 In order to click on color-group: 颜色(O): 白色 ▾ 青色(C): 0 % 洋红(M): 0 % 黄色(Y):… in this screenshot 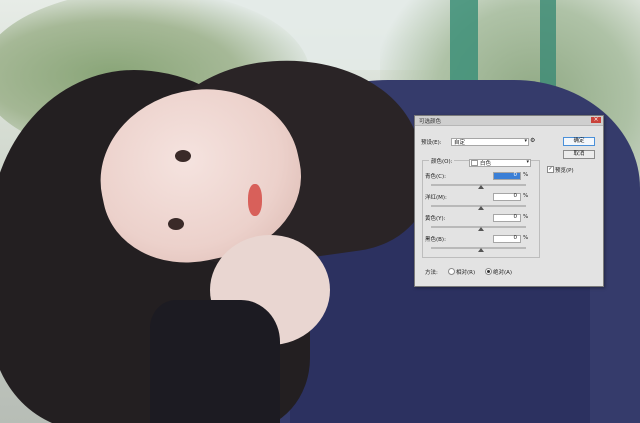, I will do `click(481, 207)`.